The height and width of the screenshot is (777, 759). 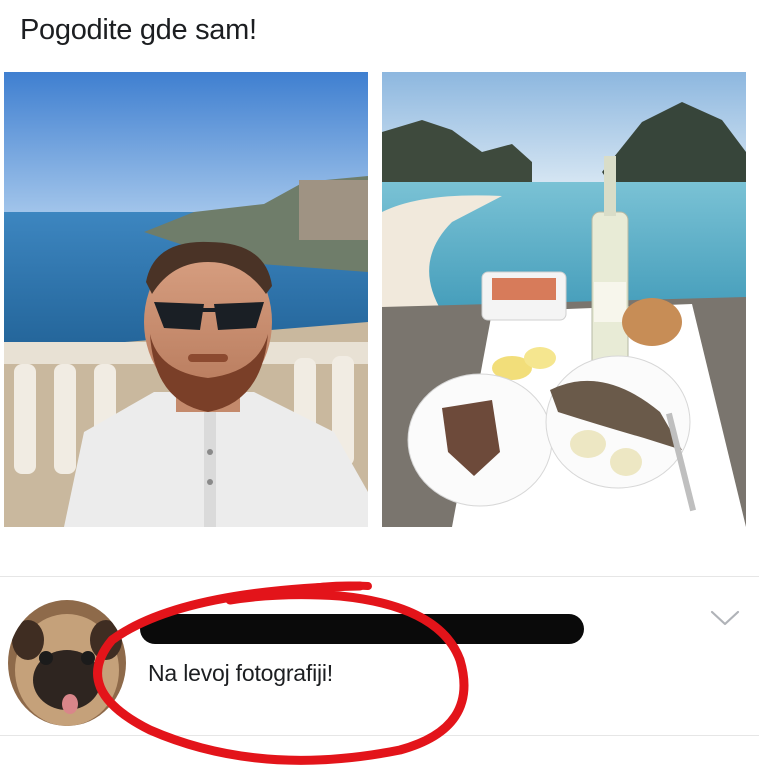 I want to click on author-name-redaction, so click(x=362, y=629).